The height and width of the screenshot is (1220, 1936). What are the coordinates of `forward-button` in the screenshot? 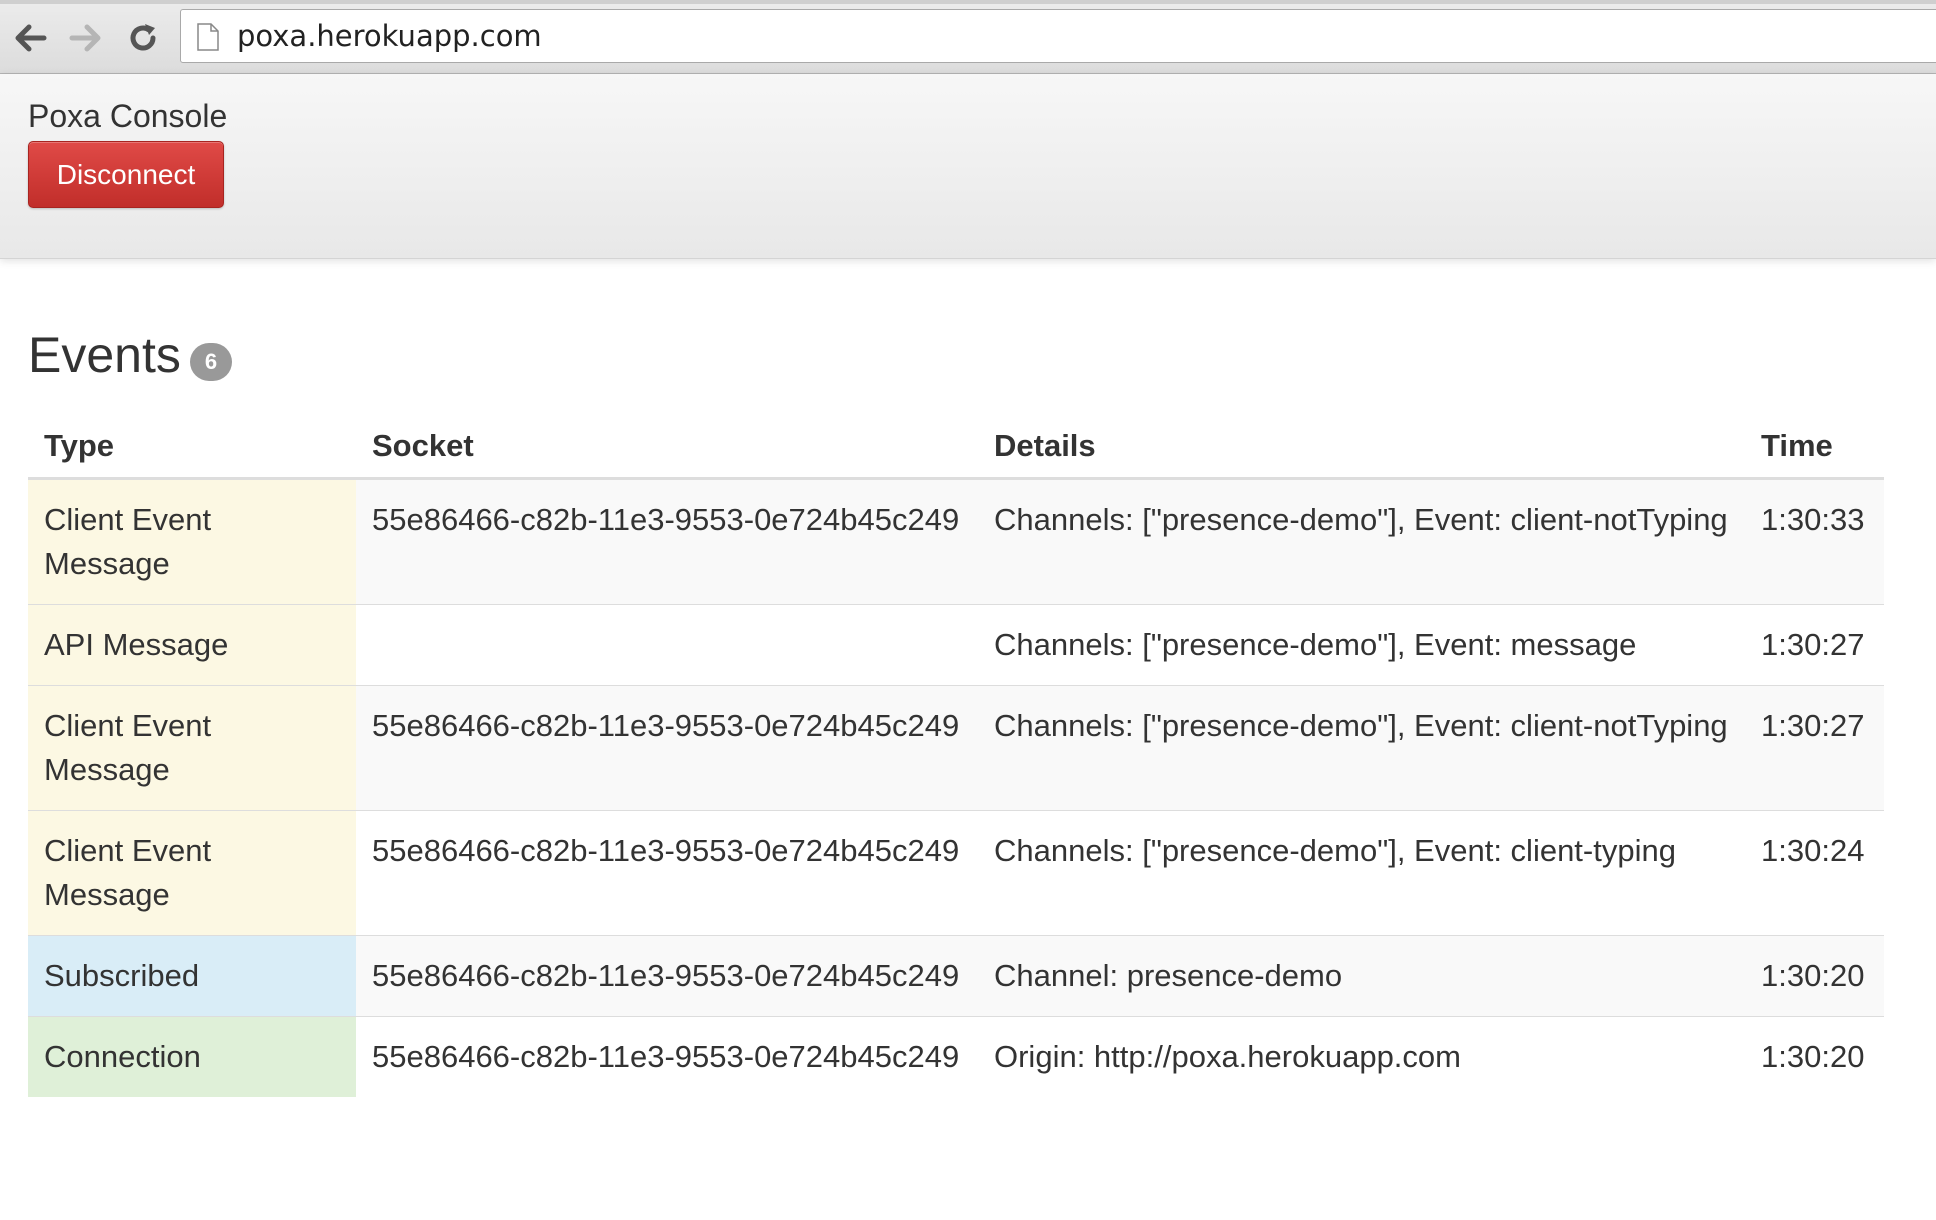 It's located at (86, 38).